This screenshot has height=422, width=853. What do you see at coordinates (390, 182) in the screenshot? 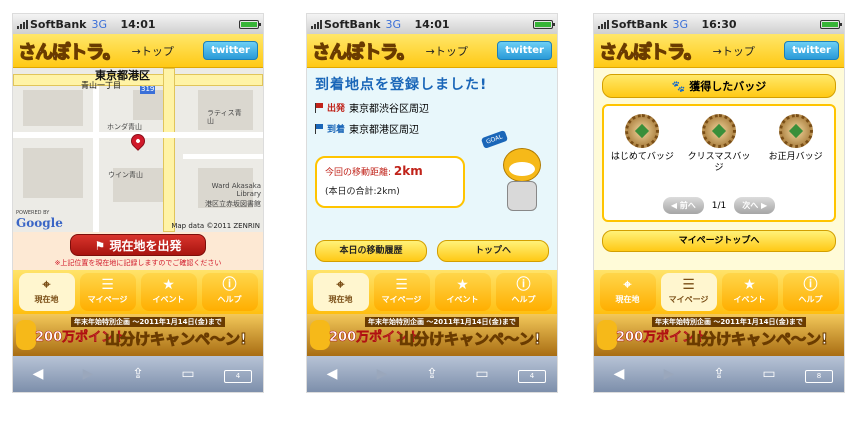
I see `distance-box: 今回の移動距離: 2km (本日の合計:2km)` at bounding box center [390, 182].